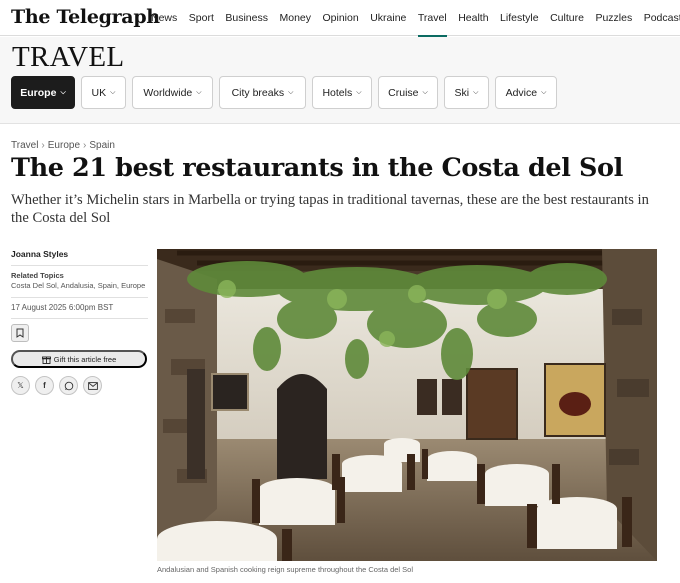  Describe the element at coordinates (473, 18) in the screenshot. I see `nav-item-health: Health` at that location.